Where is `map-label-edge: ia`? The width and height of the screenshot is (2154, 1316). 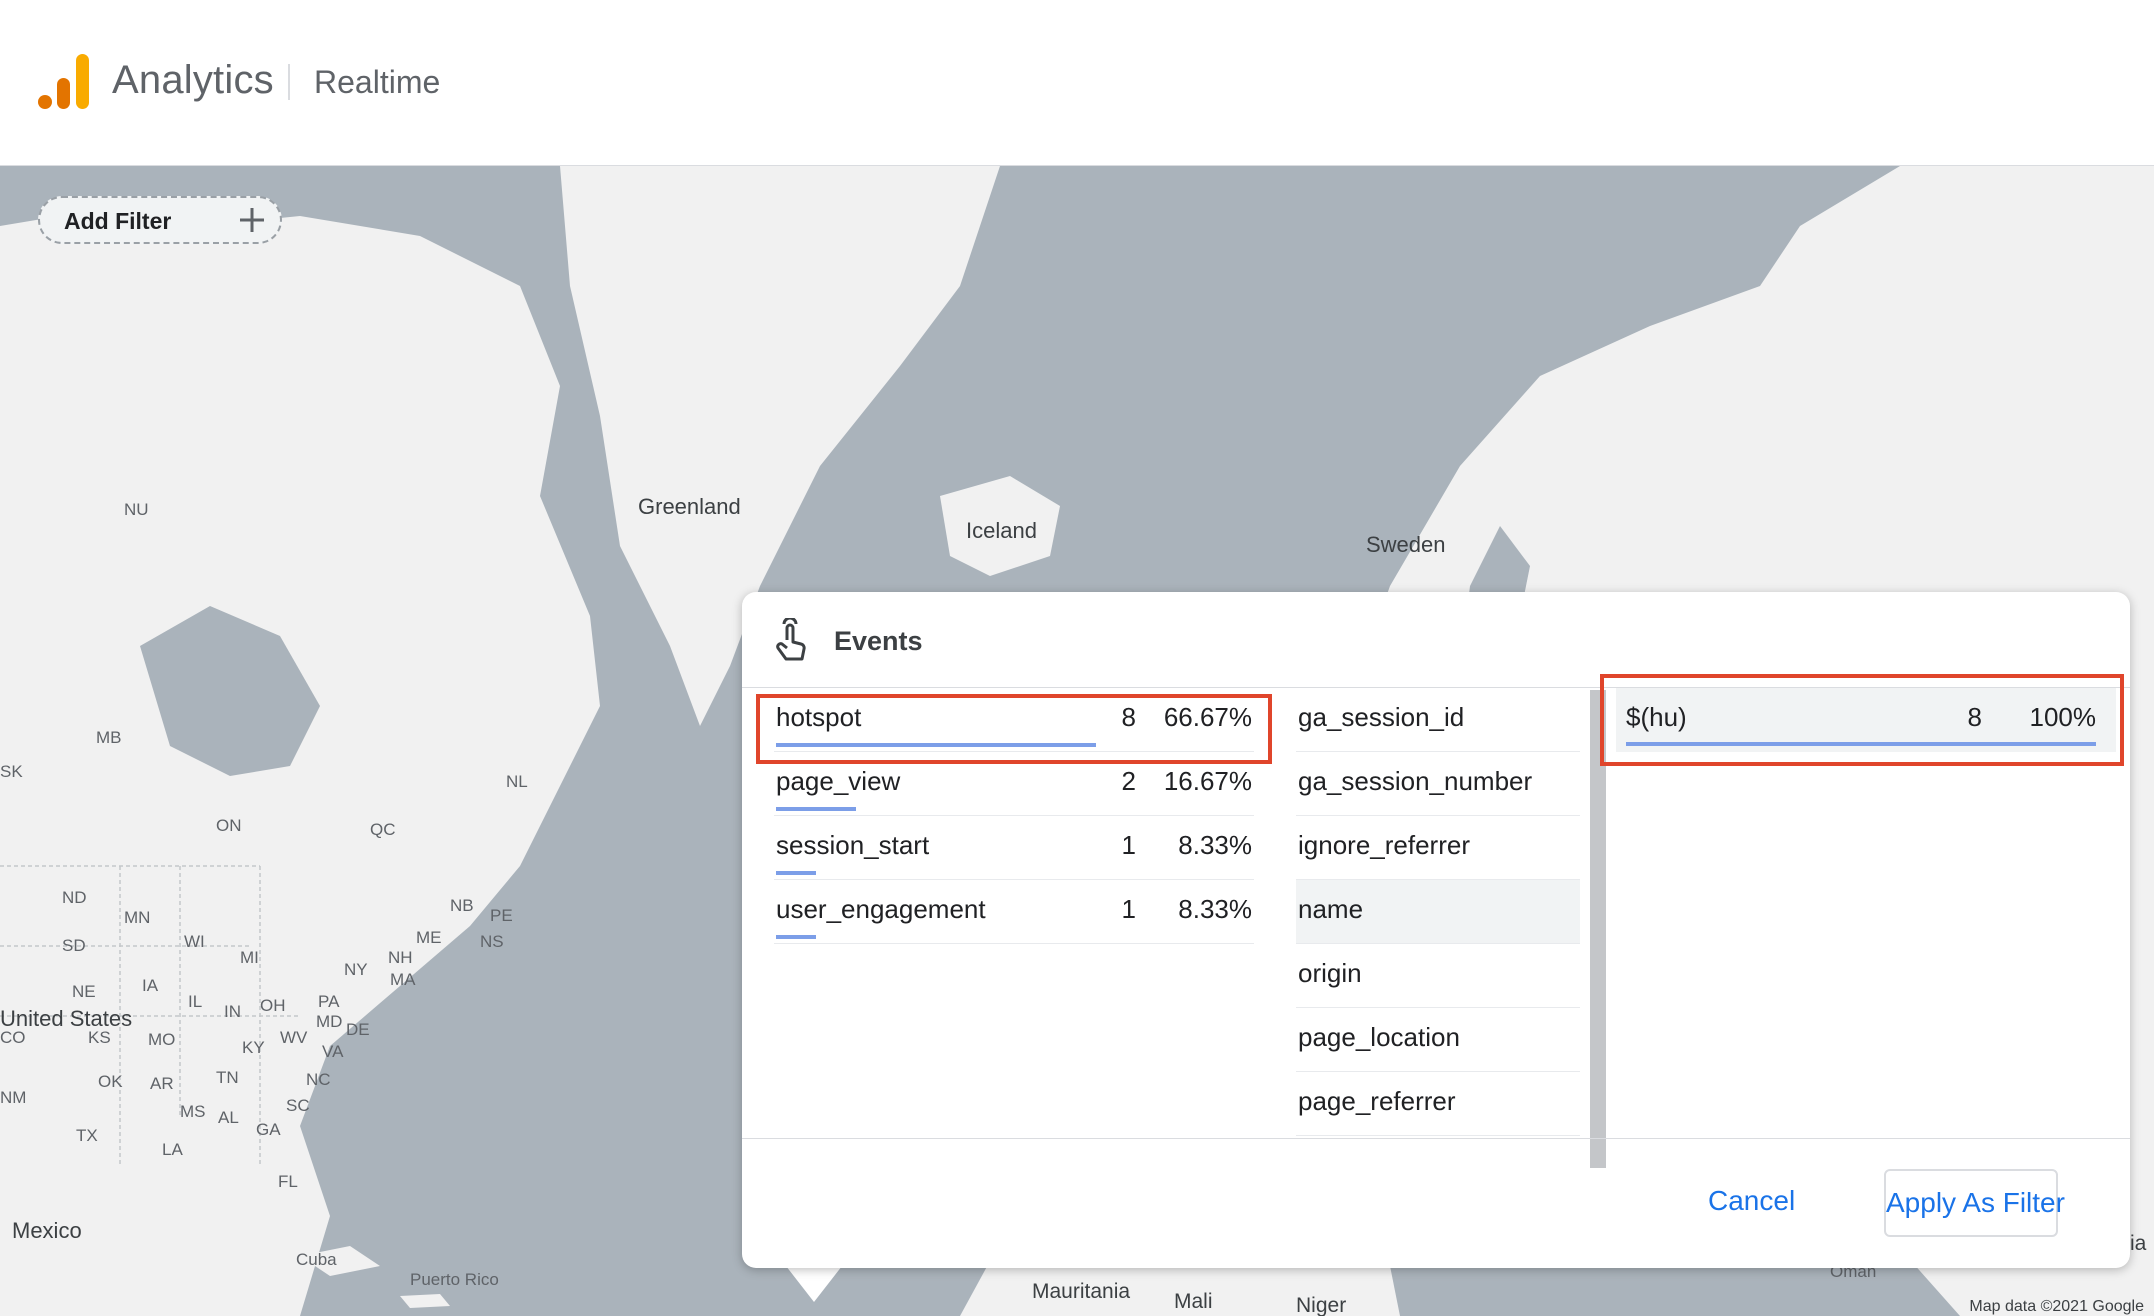
map-label-edge: ia is located at coordinates (2138, 1243).